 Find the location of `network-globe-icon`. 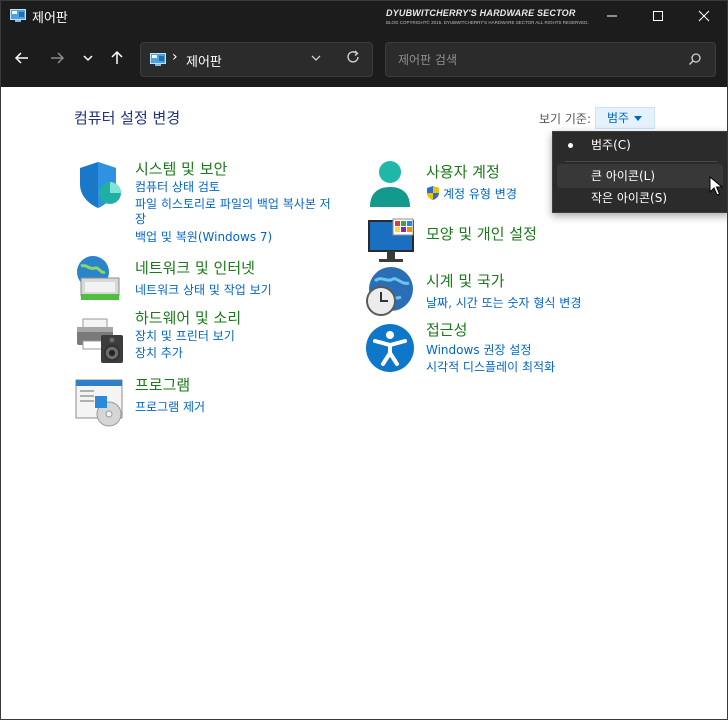

network-globe-icon is located at coordinates (98, 278).